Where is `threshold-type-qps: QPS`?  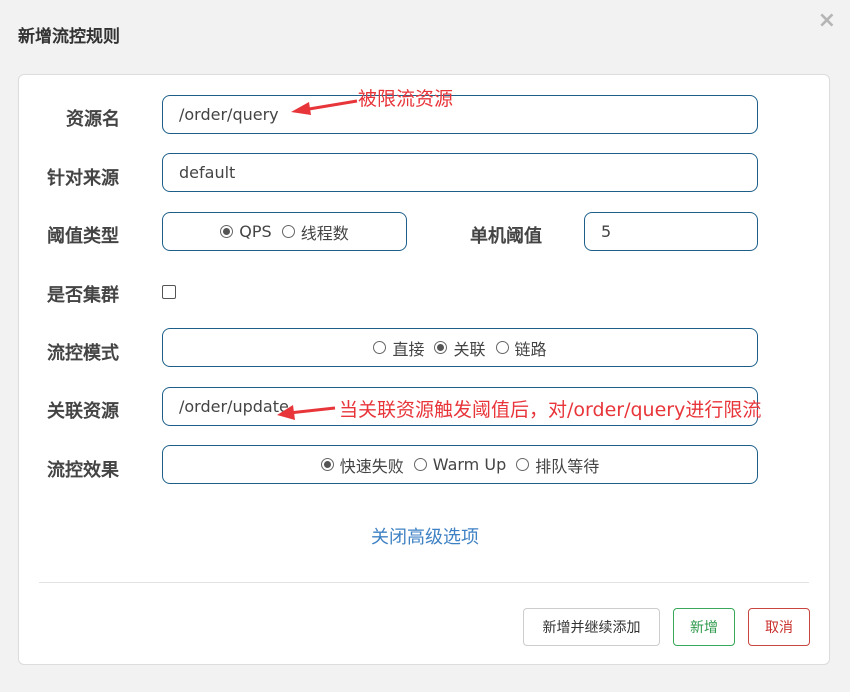 threshold-type-qps: QPS is located at coordinates (246, 231).